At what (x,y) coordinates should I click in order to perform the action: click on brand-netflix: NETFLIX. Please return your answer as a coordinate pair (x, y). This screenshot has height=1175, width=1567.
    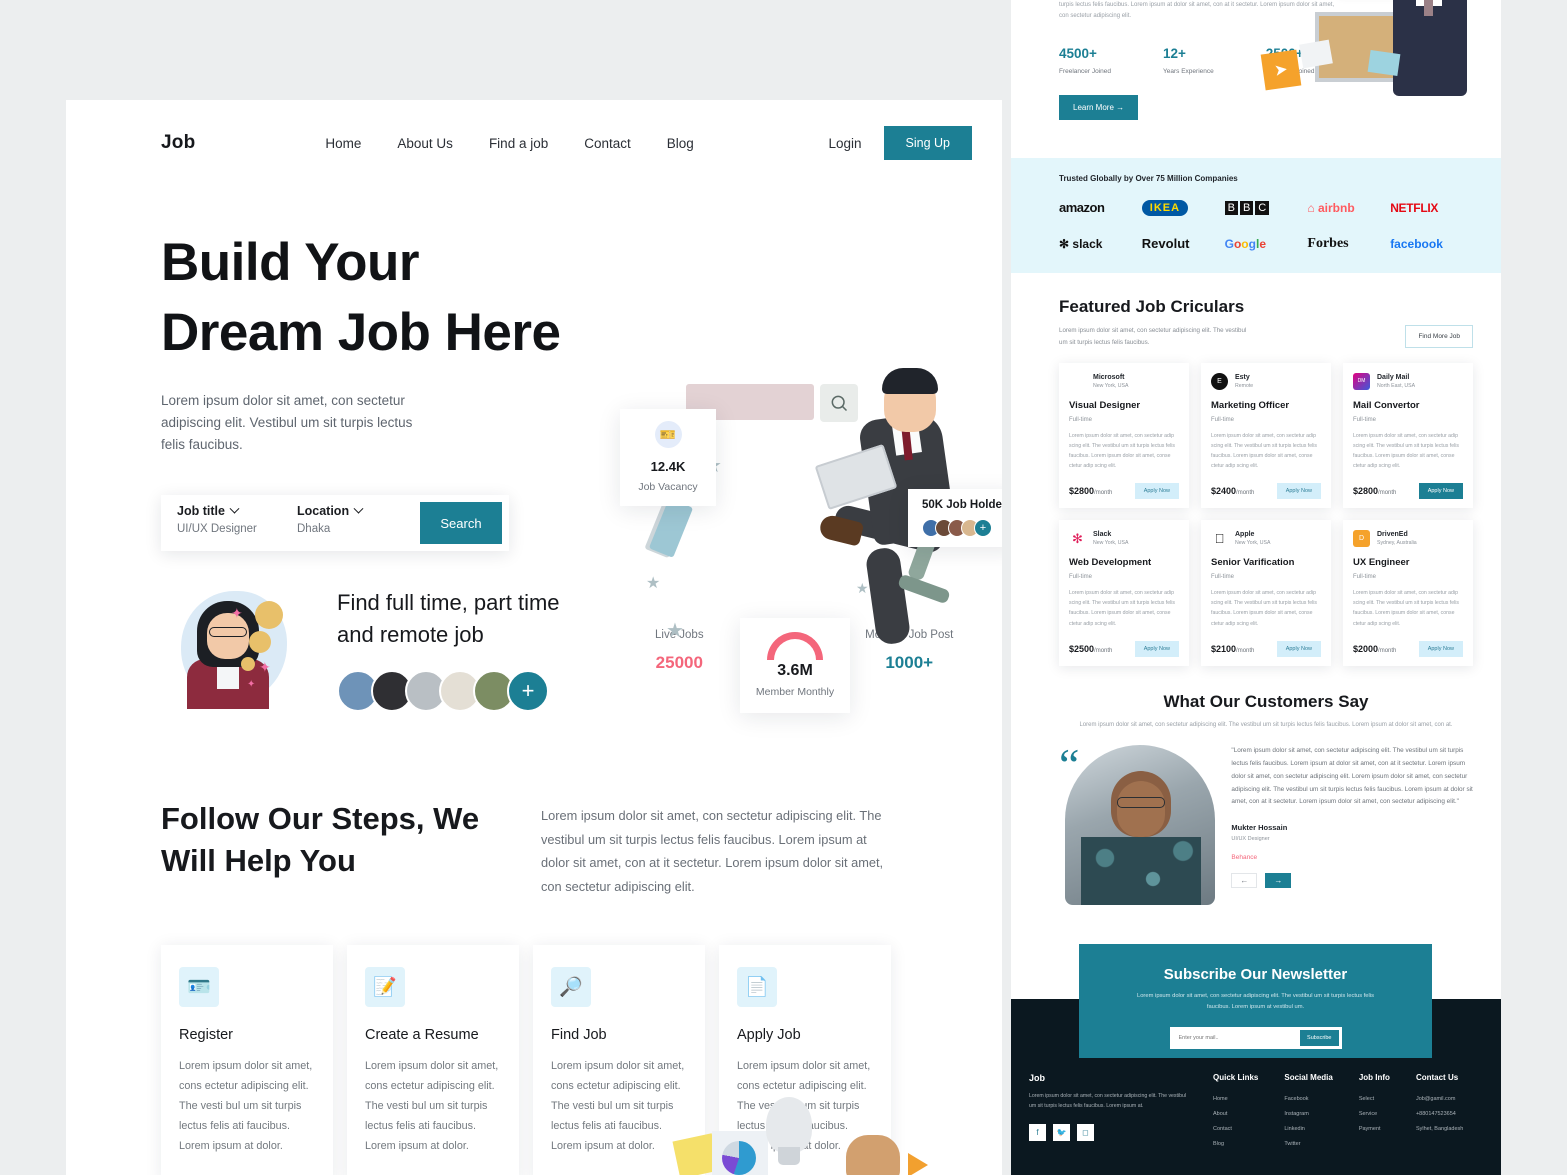
    Looking at the image, I should click on (1431, 208).